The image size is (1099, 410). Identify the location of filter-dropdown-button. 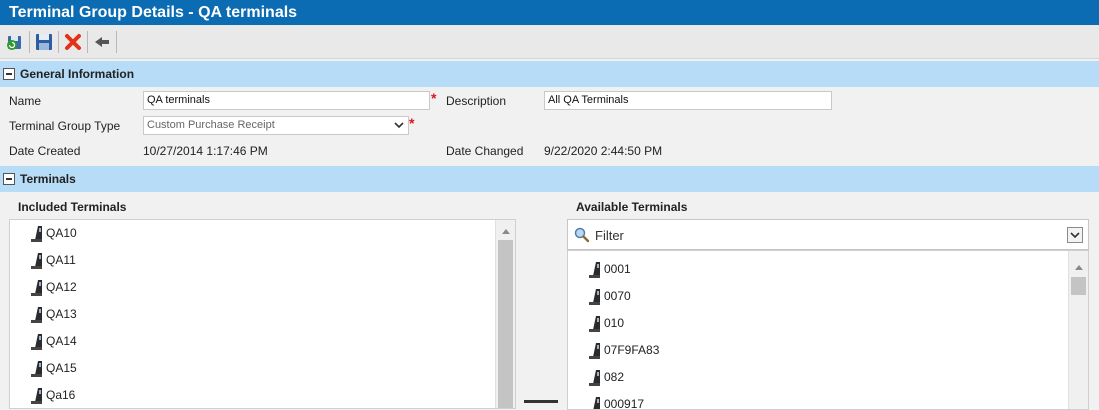
(1075, 235).